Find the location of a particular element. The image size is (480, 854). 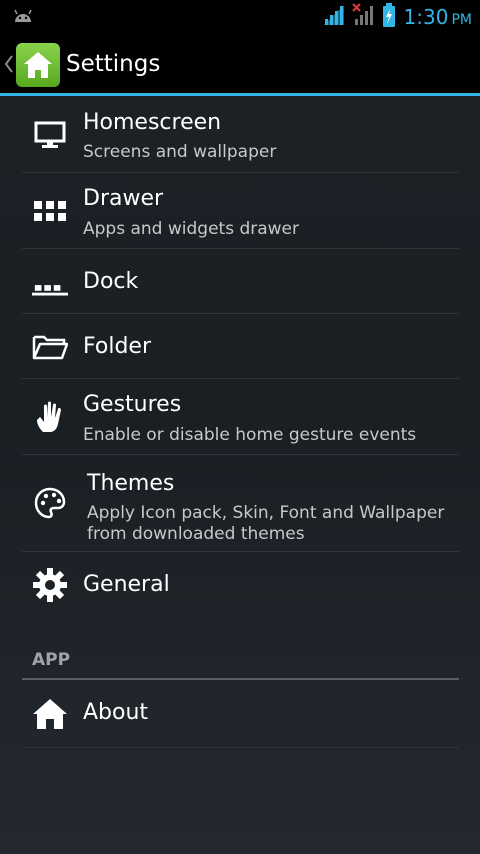

hand-icon is located at coordinates (50, 417).